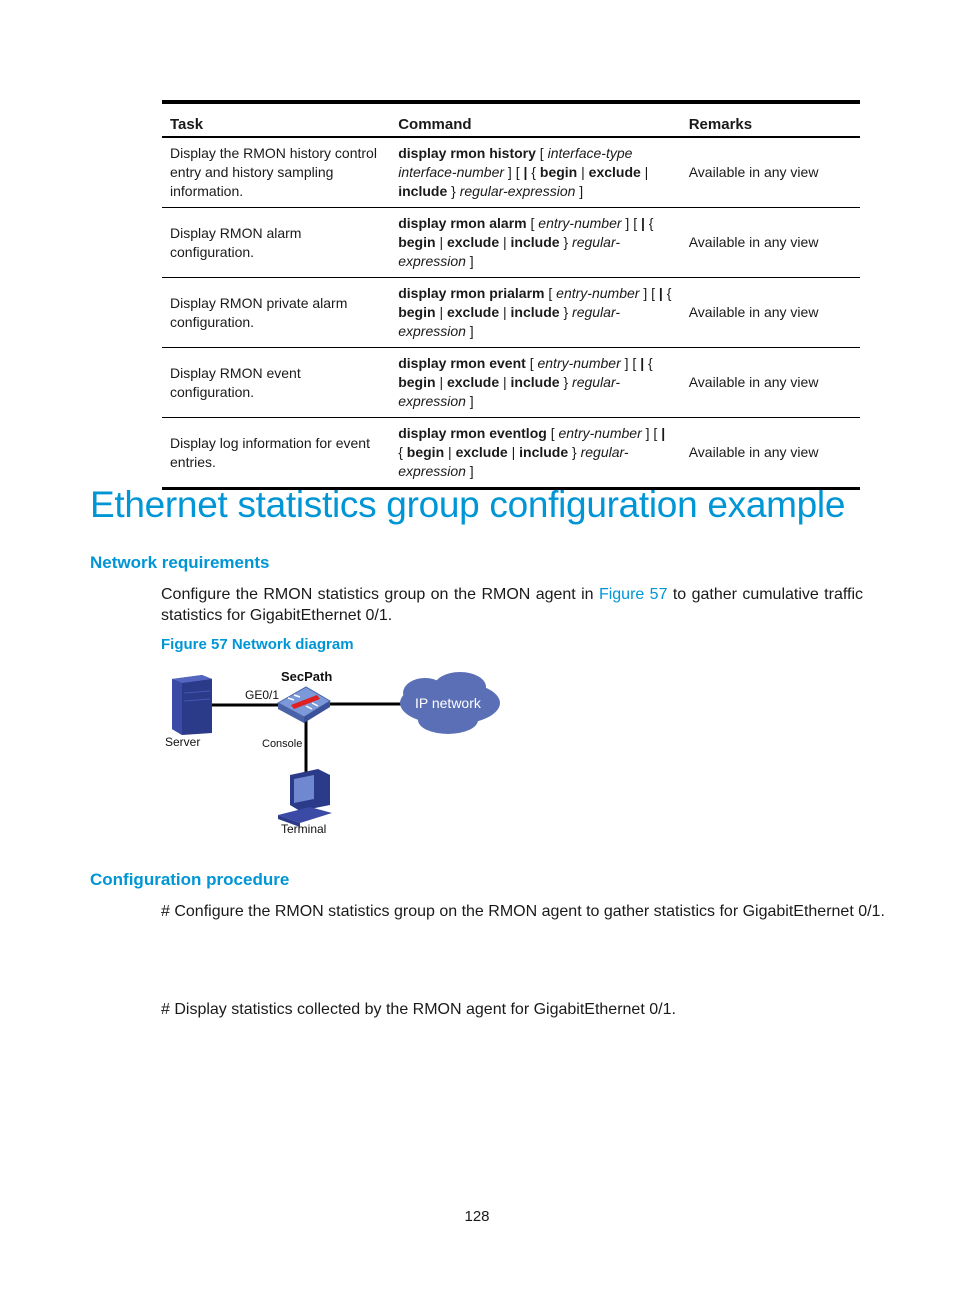 The width and height of the screenshot is (954, 1296). What do you see at coordinates (282, 744) in the screenshot?
I see `console-label: Console` at bounding box center [282, 744].